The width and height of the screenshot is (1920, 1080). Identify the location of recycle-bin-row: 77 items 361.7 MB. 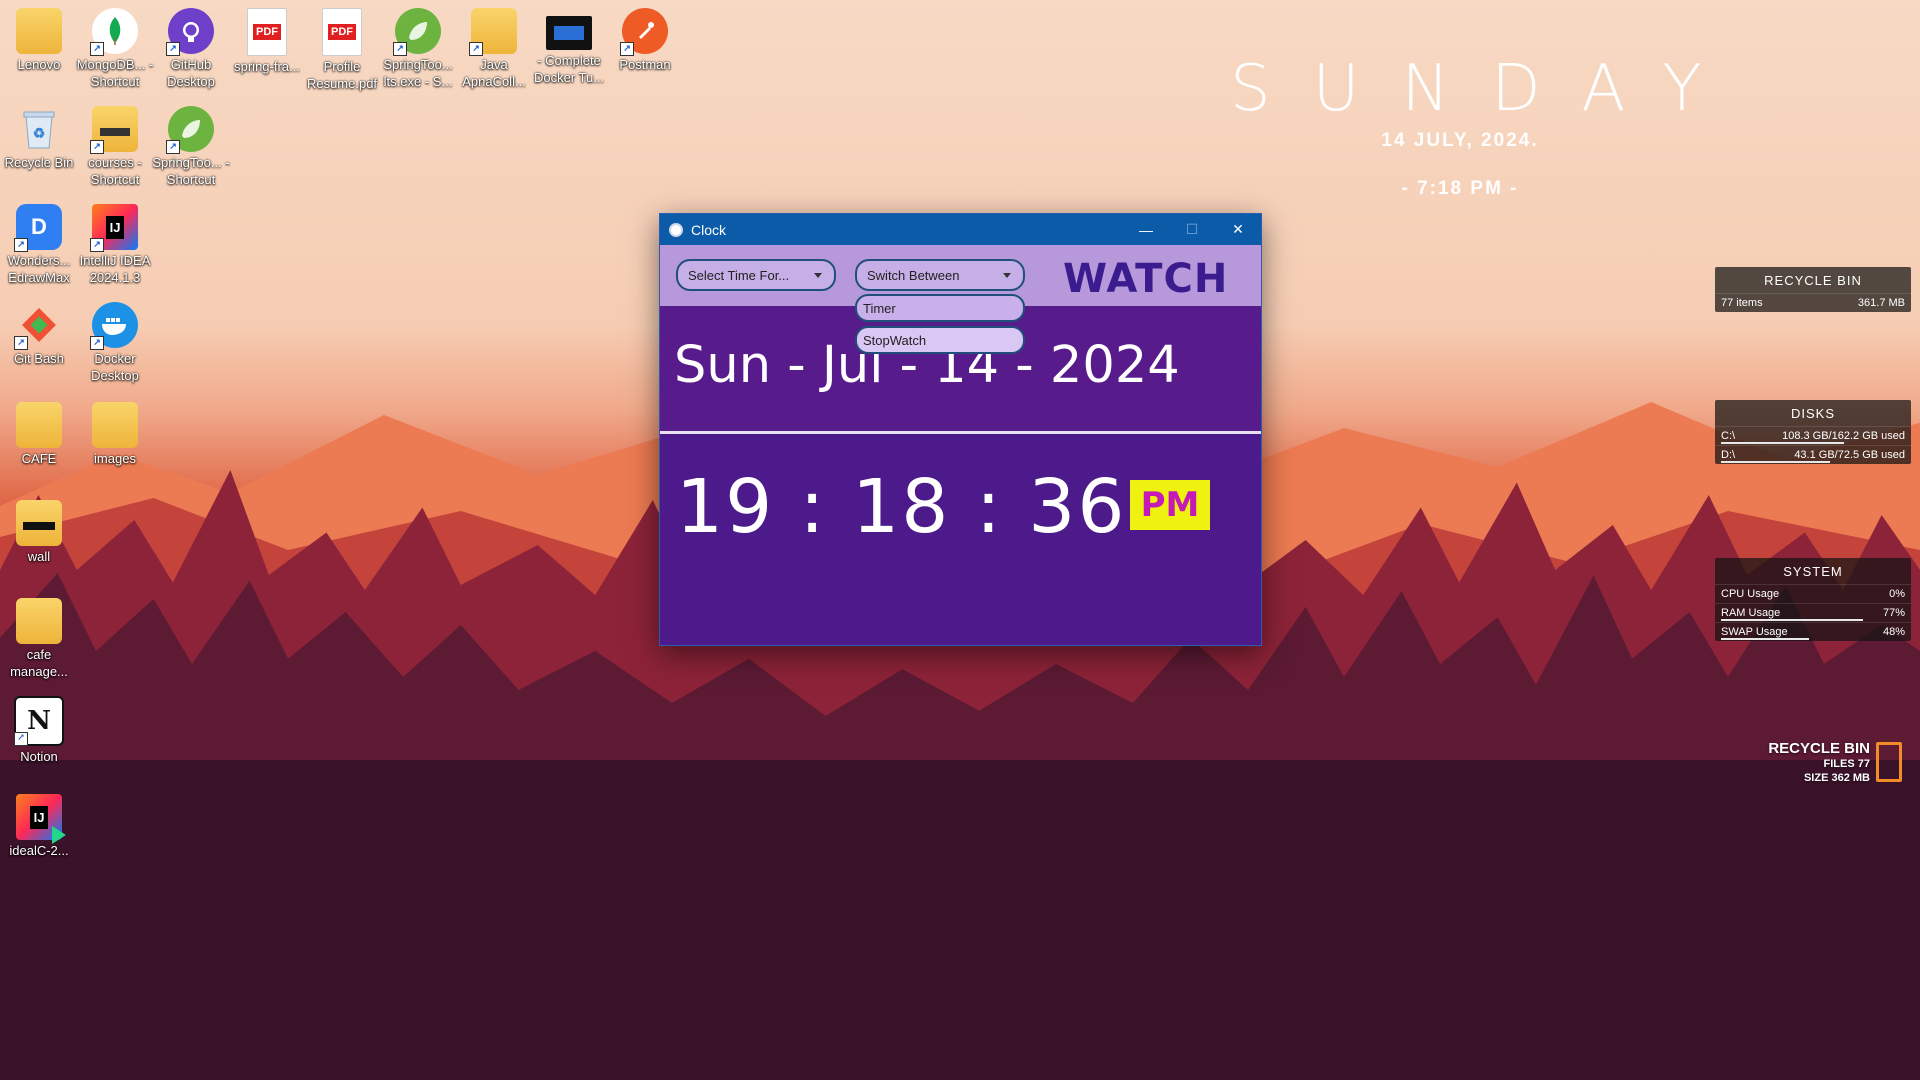
(1813, 302).